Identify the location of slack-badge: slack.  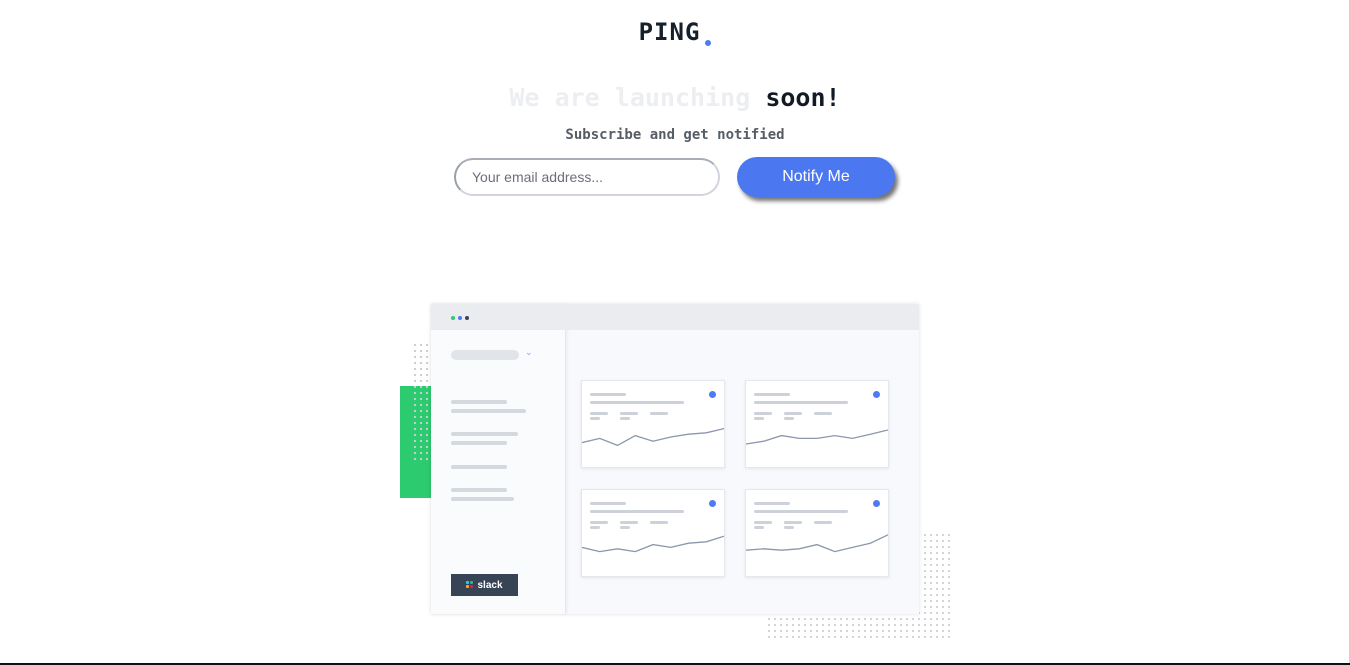
(484, 585).